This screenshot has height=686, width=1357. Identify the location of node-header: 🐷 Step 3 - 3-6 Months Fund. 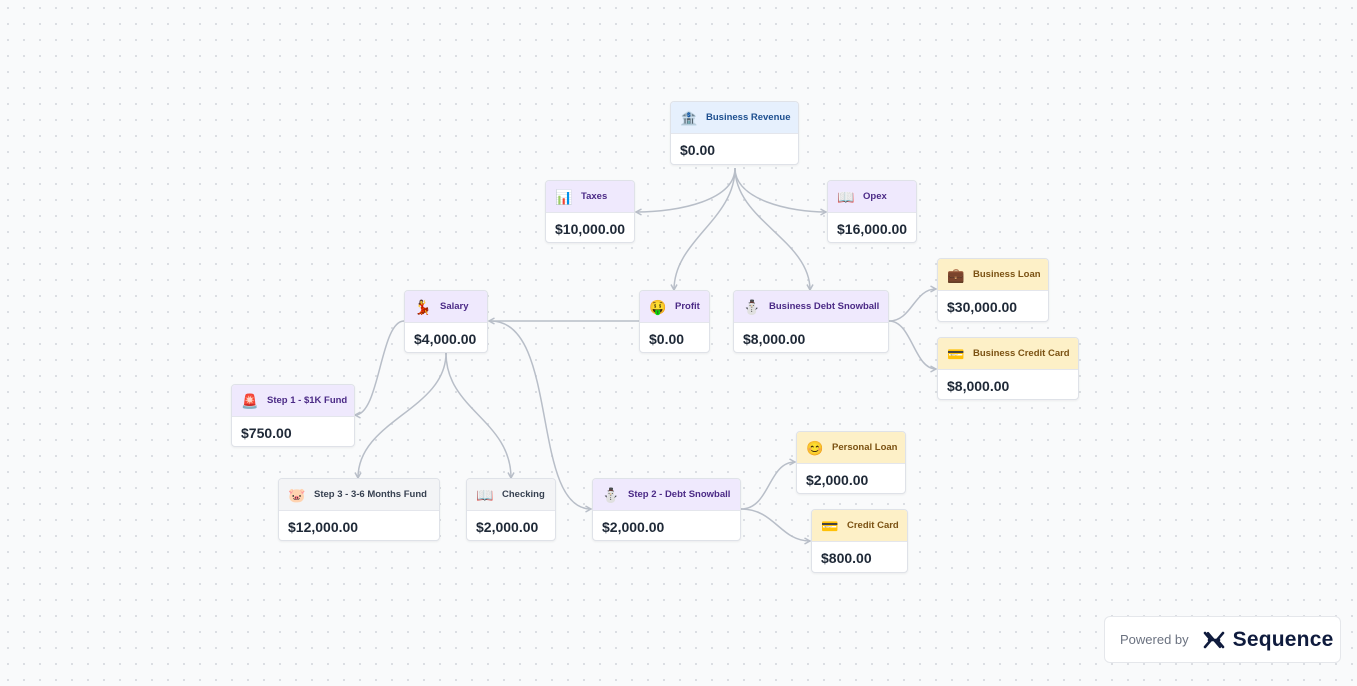
(359, 495).